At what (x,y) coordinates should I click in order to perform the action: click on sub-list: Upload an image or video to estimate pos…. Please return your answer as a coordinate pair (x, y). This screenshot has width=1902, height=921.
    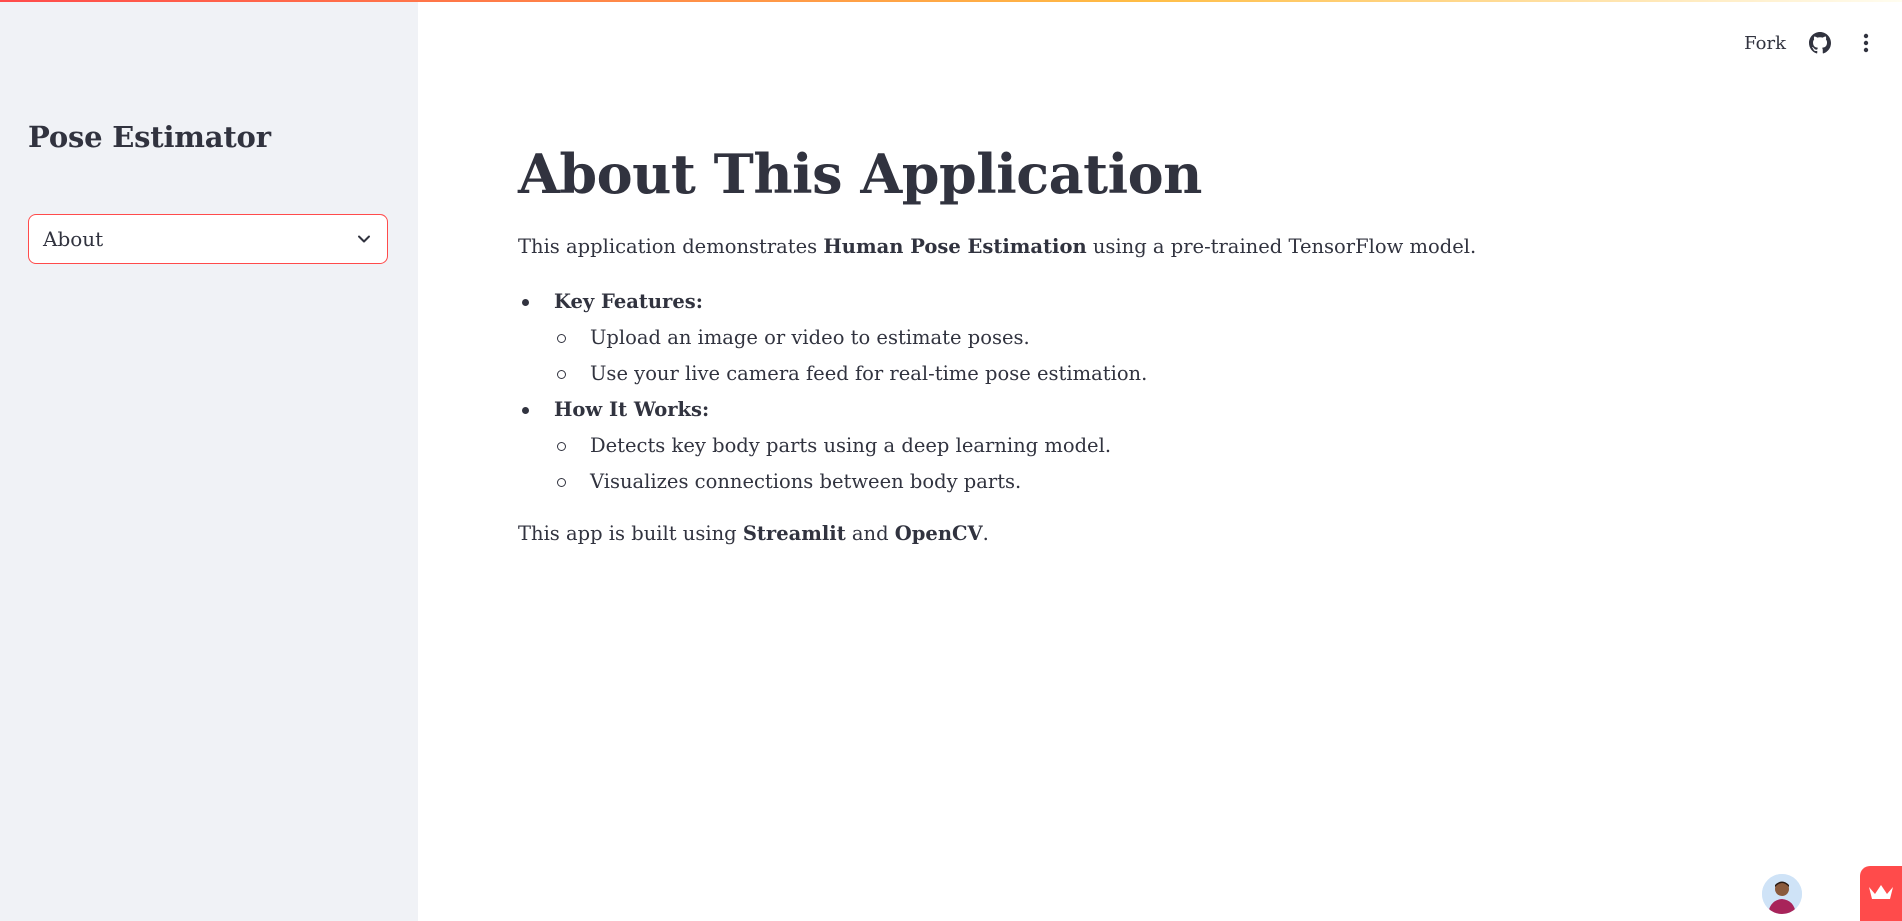
    Looking at the image, I should click on (1136, 356).